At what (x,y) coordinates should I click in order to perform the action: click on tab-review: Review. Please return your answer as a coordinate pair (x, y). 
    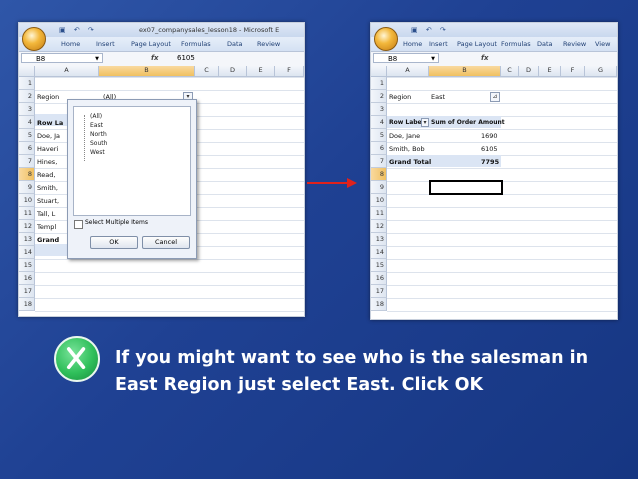
    Looking at the image, I should click on (574, 44).